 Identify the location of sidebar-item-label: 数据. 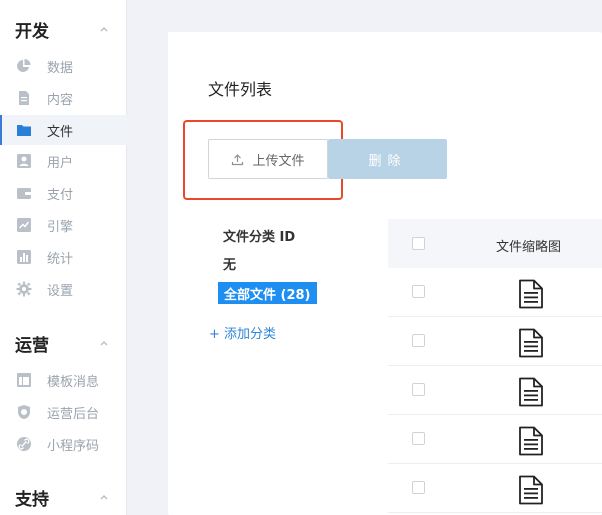
(60, 68).